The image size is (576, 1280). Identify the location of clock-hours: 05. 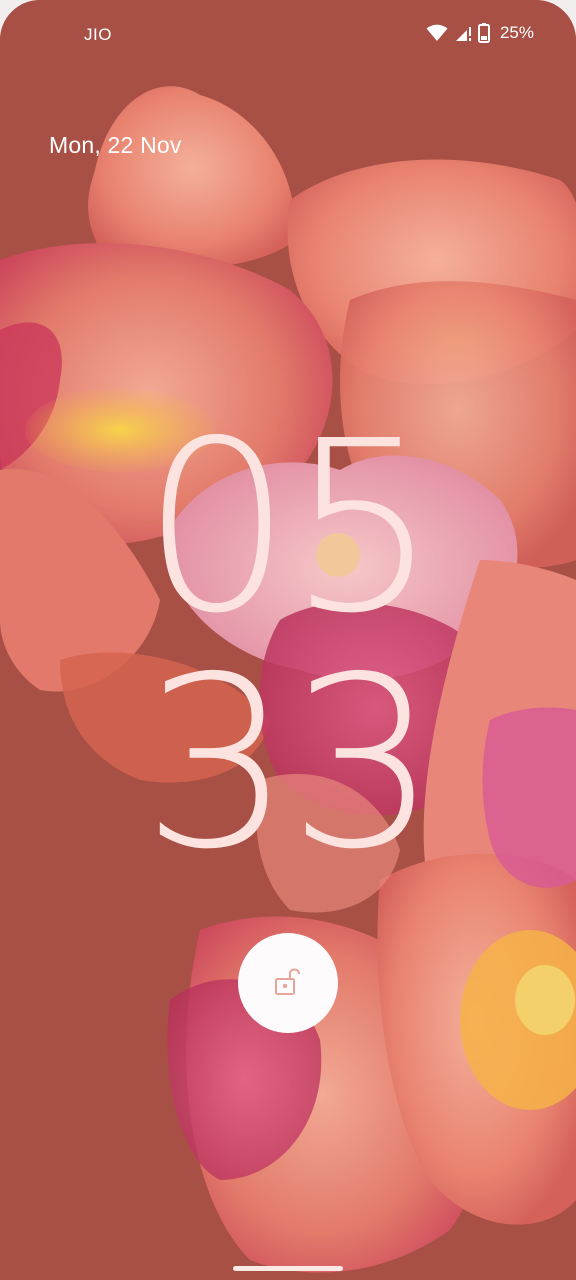
(289, 527).